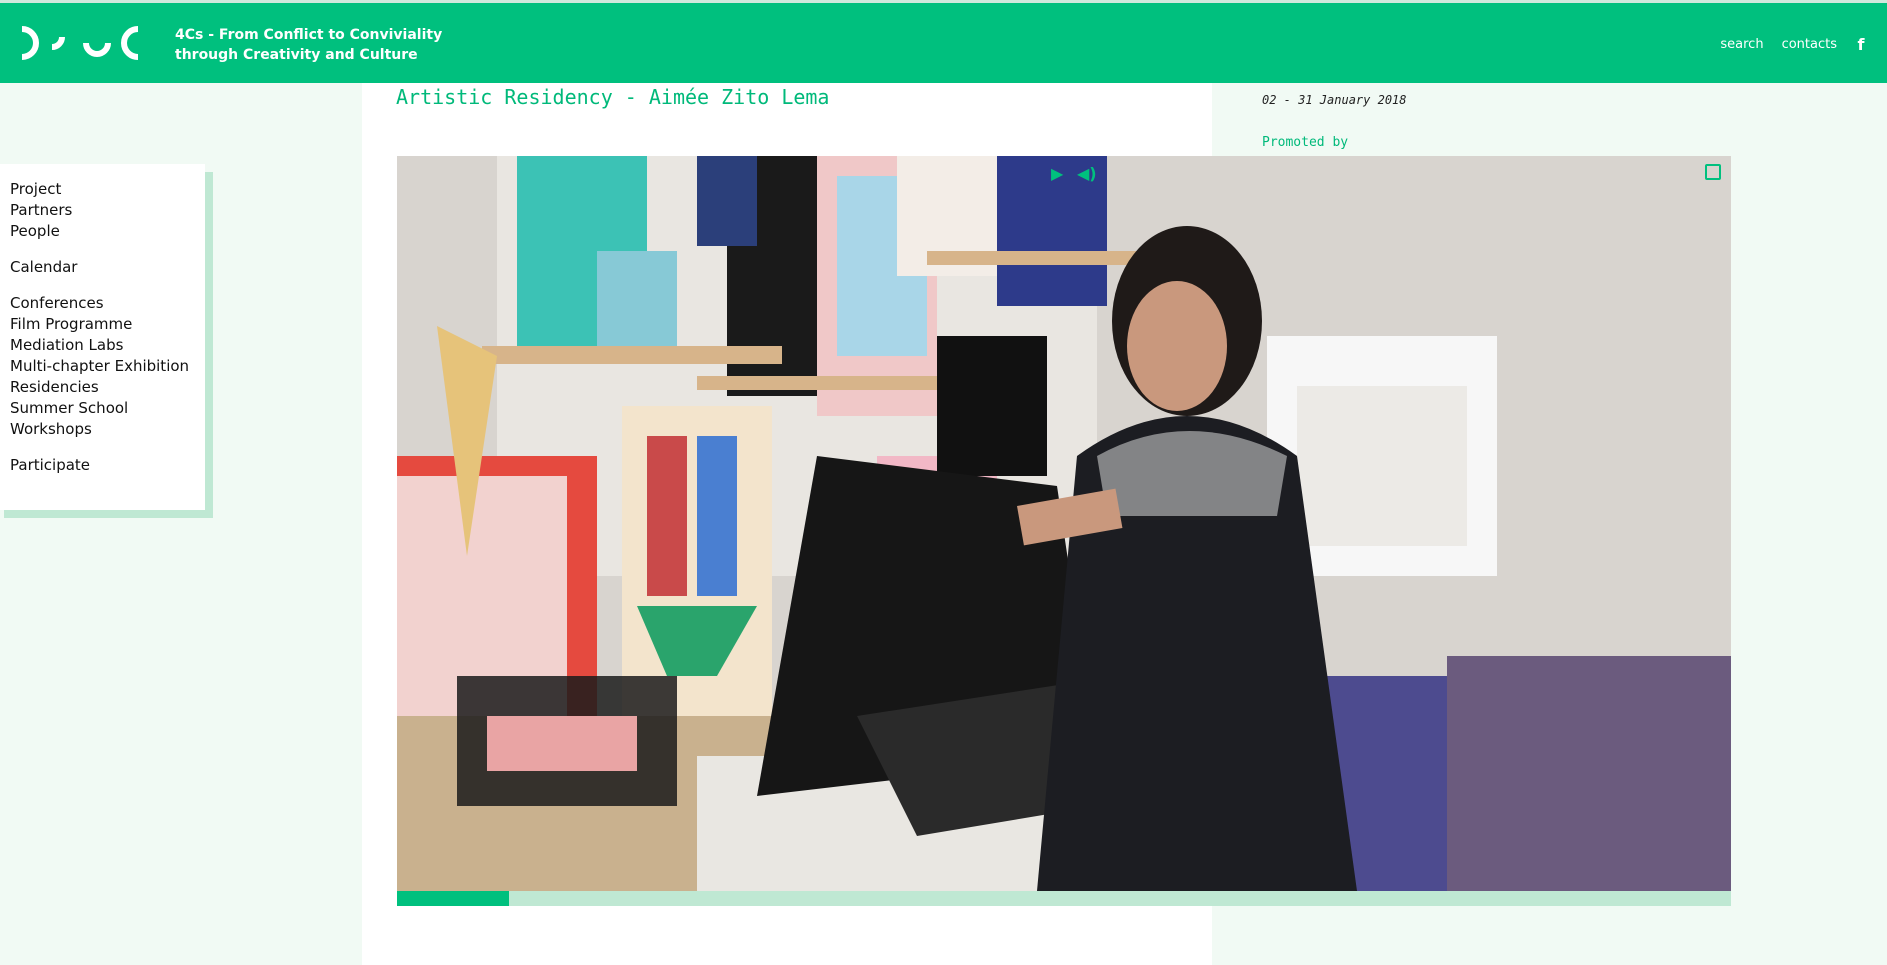  I want to click on video-progress-fill, so click(453, 898).